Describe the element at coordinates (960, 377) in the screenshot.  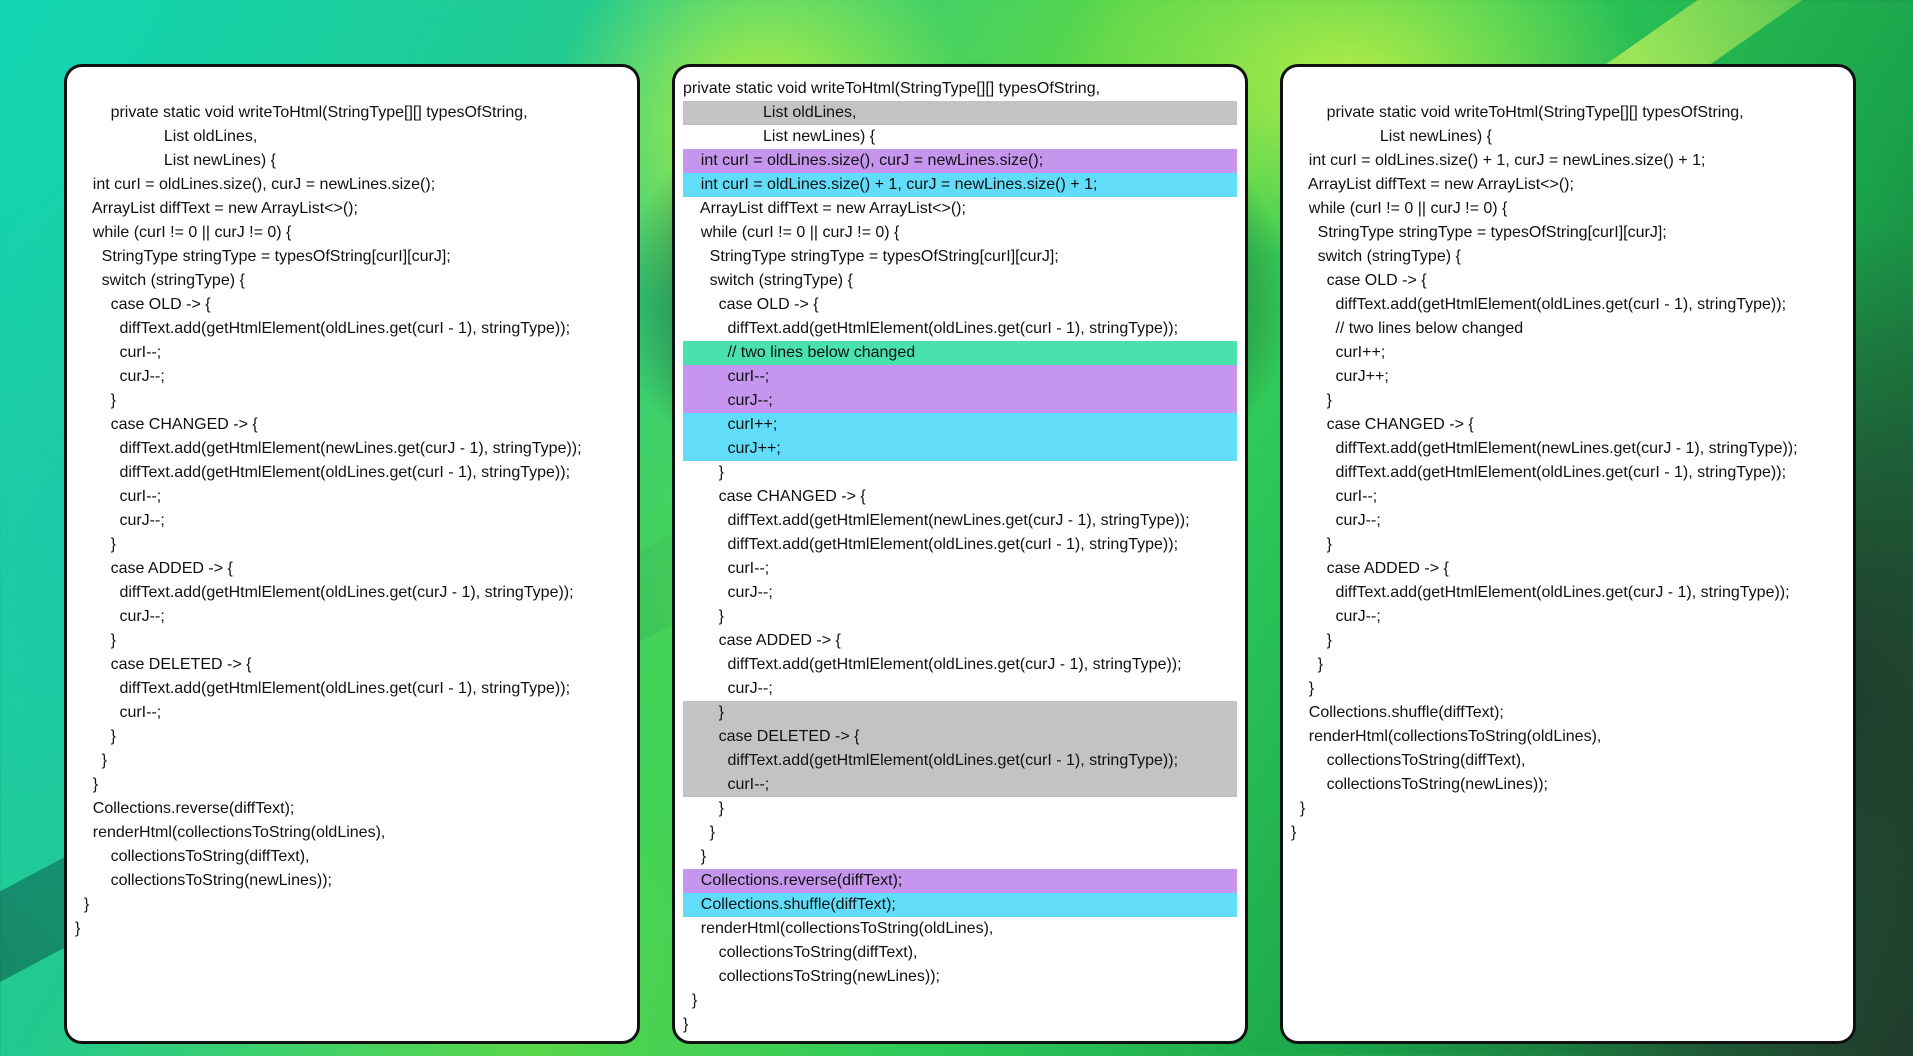
I see `code-line-purple-highlight: curI--;` at that location.